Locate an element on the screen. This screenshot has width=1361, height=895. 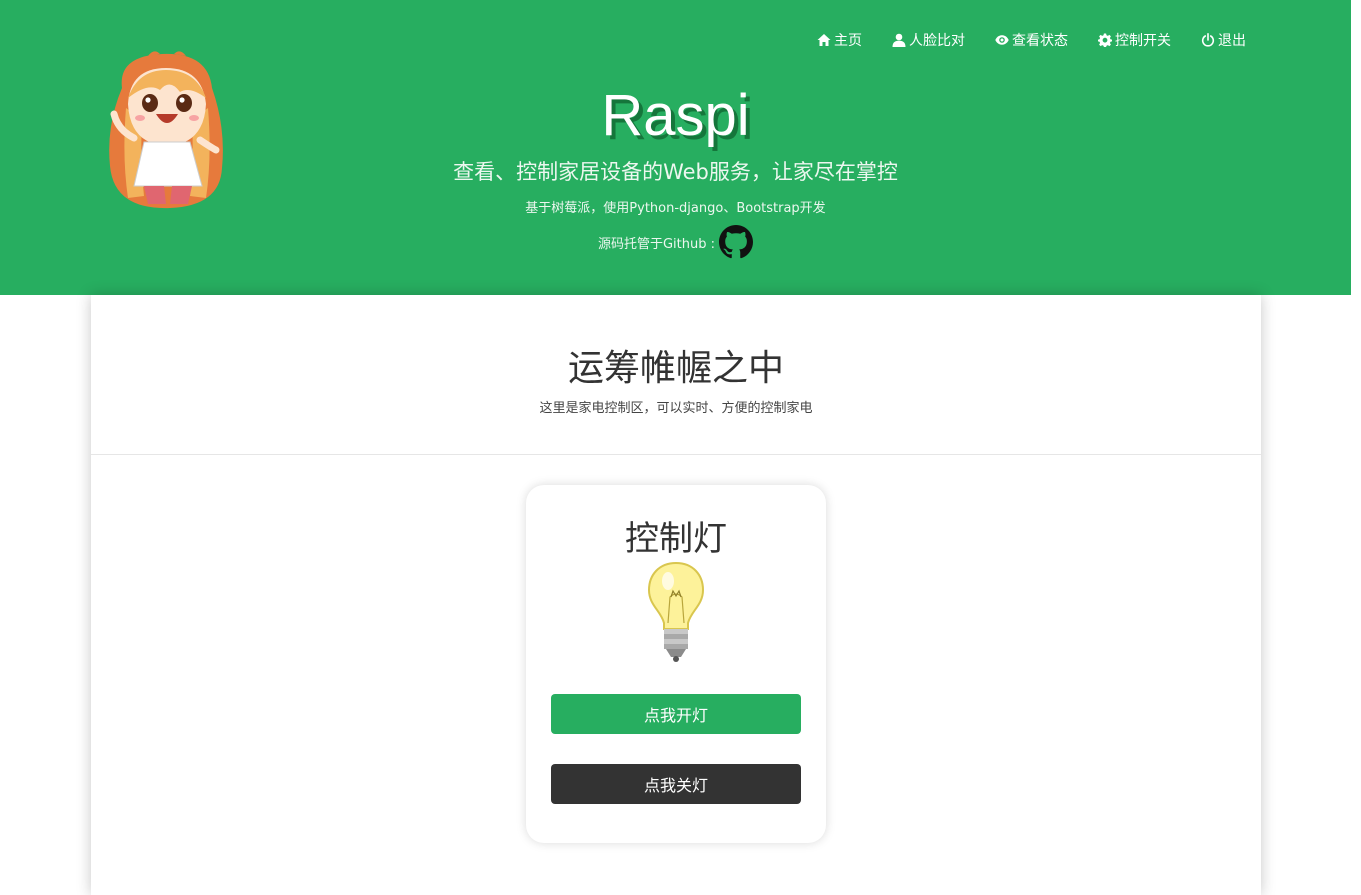
nav-face-compare-label: 人脸比对 is located at coordinates (937, 41).